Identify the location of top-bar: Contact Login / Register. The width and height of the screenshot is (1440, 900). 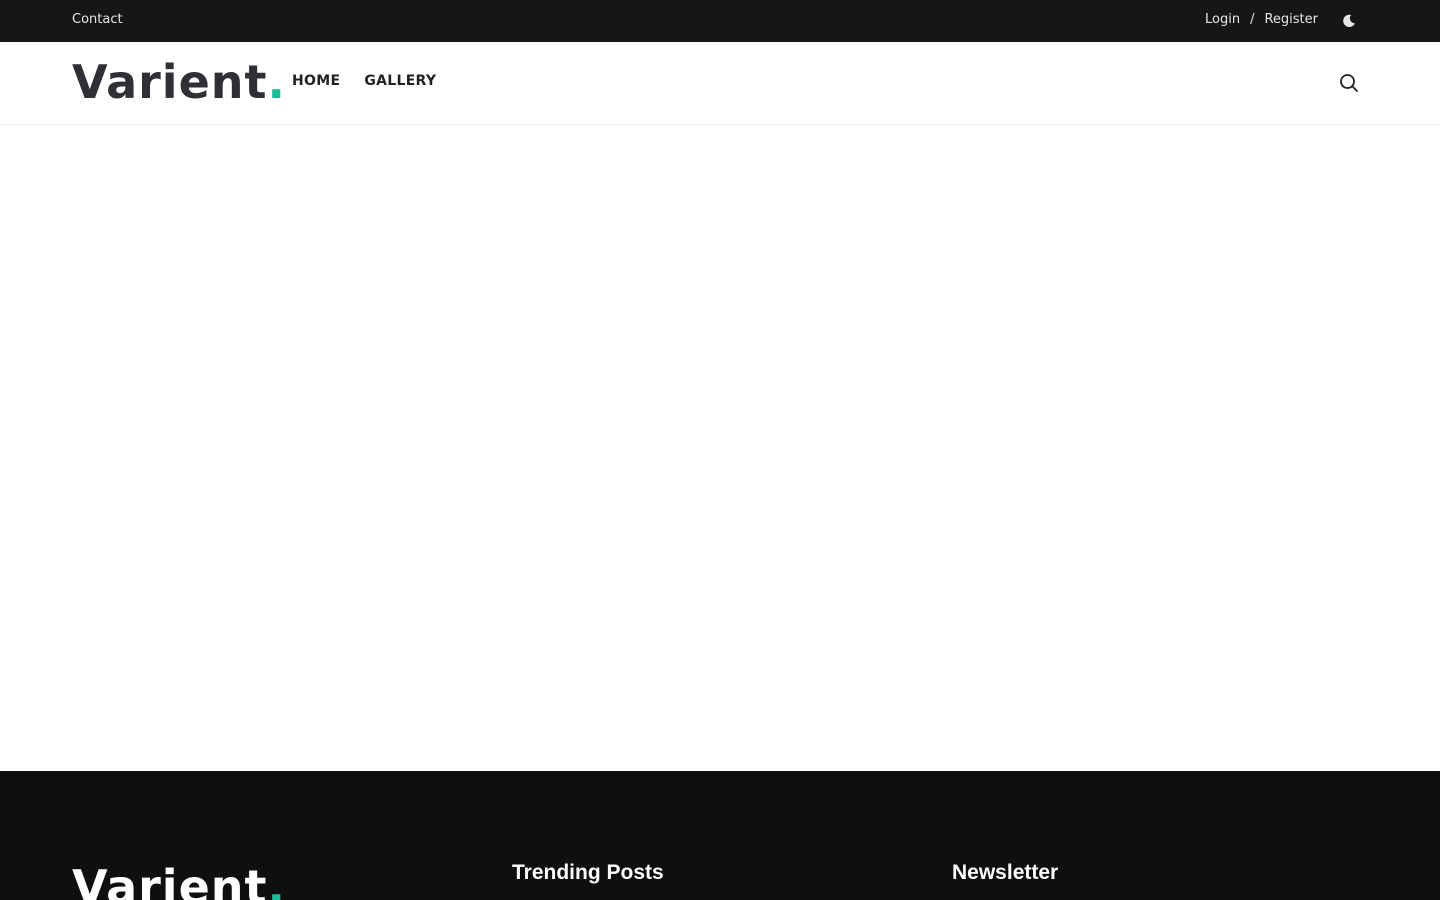
(720, 21).